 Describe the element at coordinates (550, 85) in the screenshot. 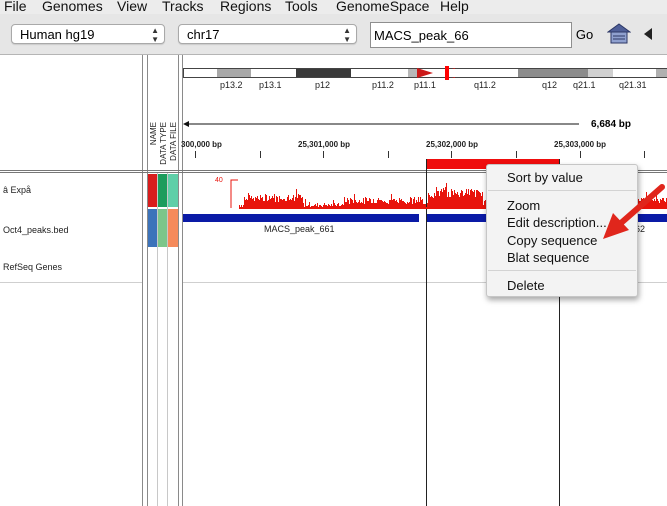

I see `band-label: q12` at that location.